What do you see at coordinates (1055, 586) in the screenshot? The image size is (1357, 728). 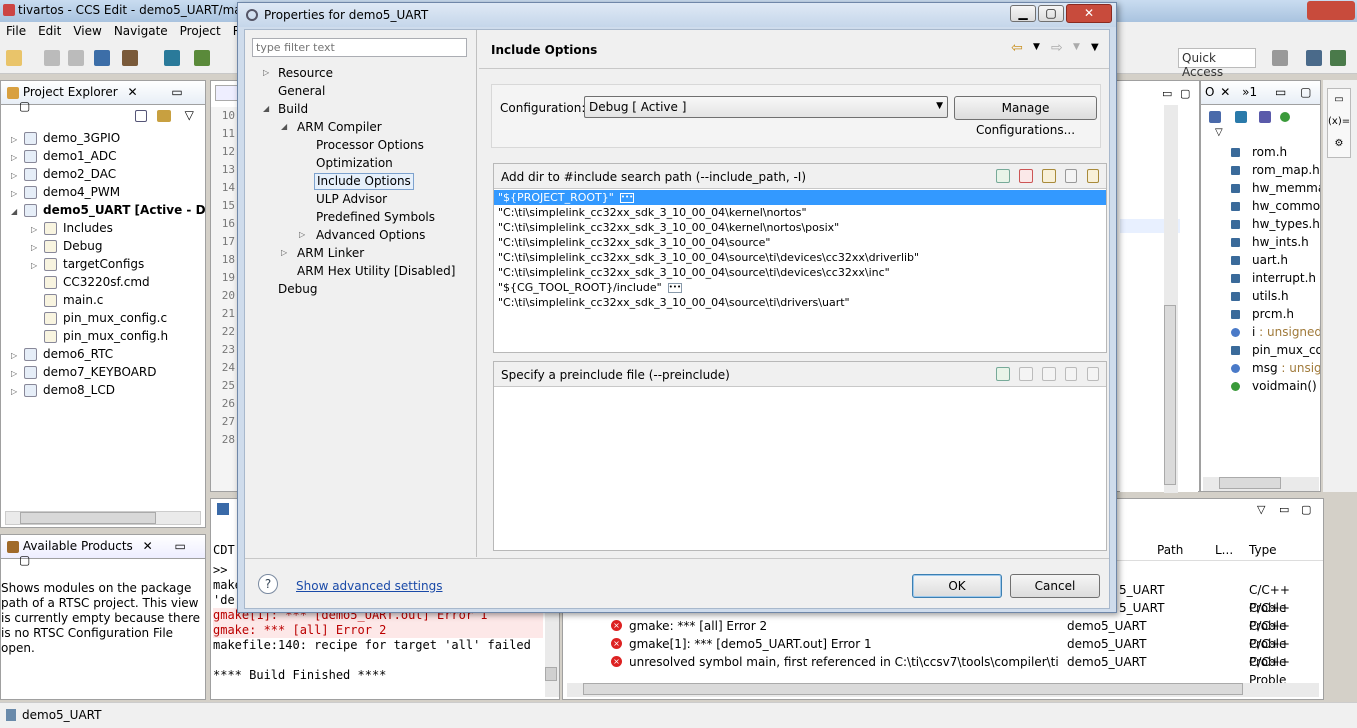 I see `cancel-button: Cancel` at bounding box center [1055, 586].